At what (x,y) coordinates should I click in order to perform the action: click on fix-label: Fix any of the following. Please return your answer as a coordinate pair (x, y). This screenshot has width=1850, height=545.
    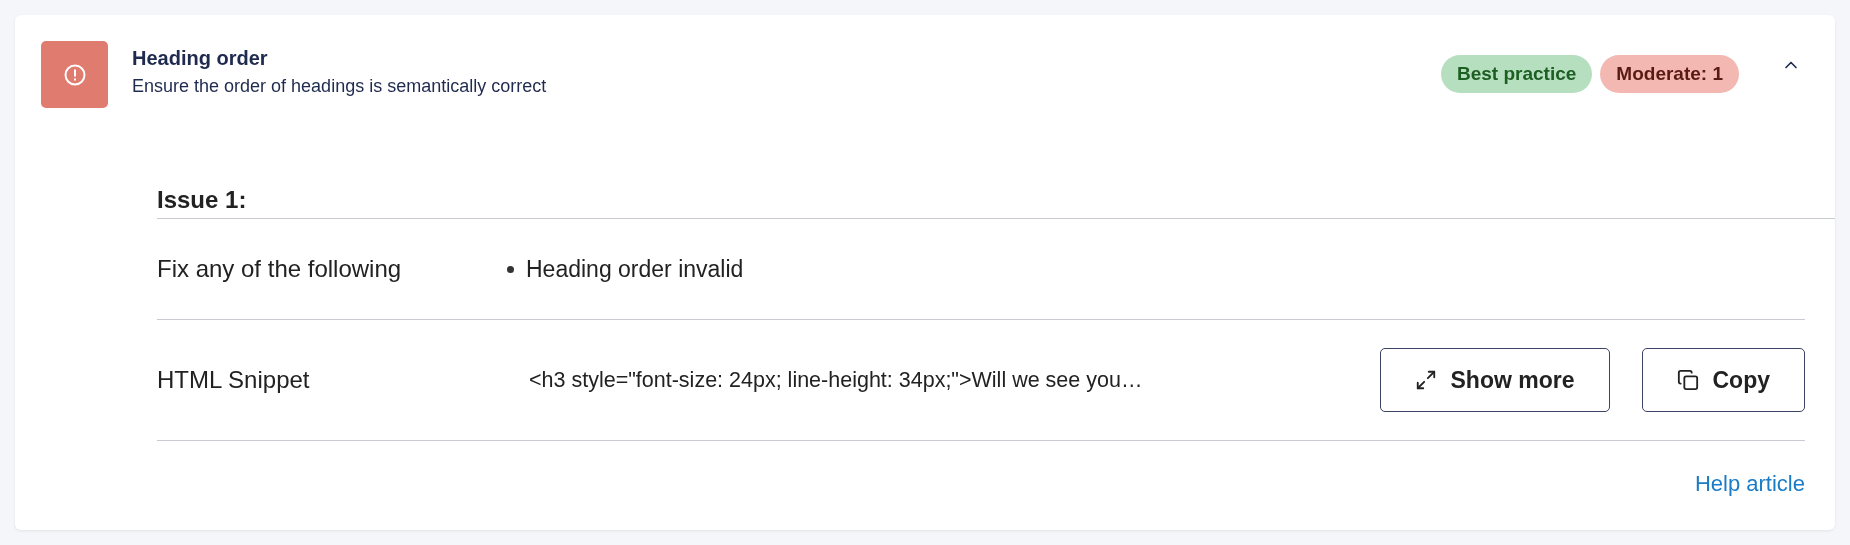
    Looking at the image, I should click on (280, 269).